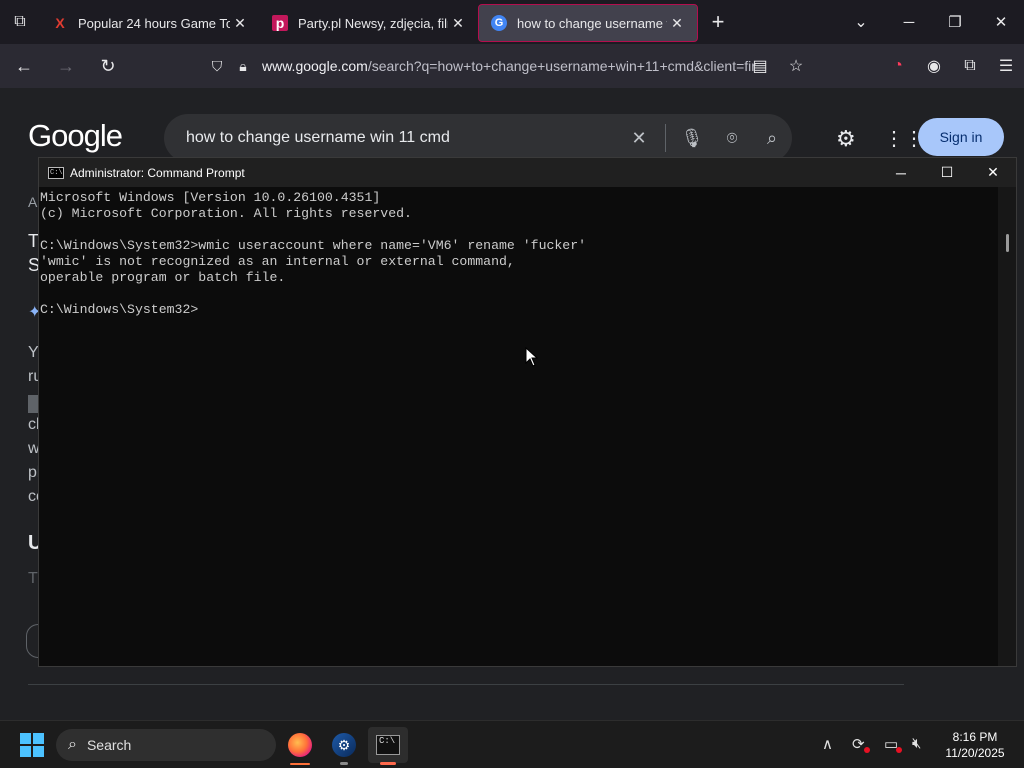 The image size is (1024, 768). What do you see at coordinates (993, 172) in the screenshot?
I see `cmd-close-icon: ✕` at bounding box center [993, 172].